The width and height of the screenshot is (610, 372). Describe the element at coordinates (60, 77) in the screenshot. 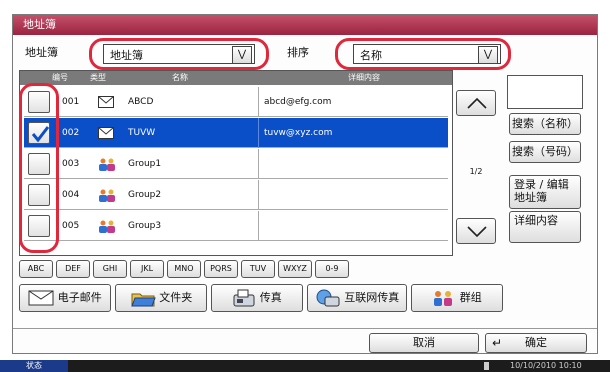

I see `header-number: 编号` at that location.